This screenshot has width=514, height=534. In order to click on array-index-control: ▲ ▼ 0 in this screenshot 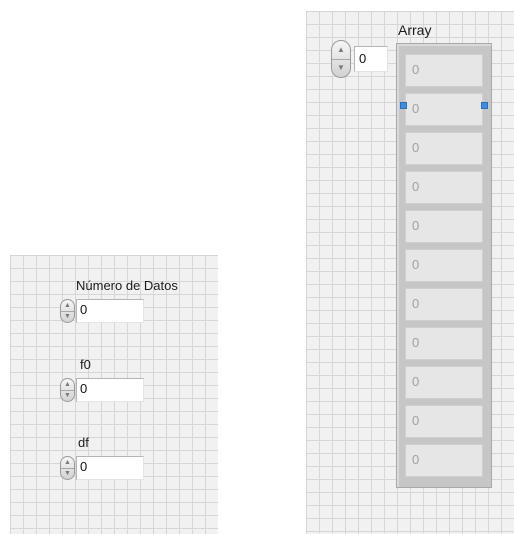, I will do `click(361, 60)`.